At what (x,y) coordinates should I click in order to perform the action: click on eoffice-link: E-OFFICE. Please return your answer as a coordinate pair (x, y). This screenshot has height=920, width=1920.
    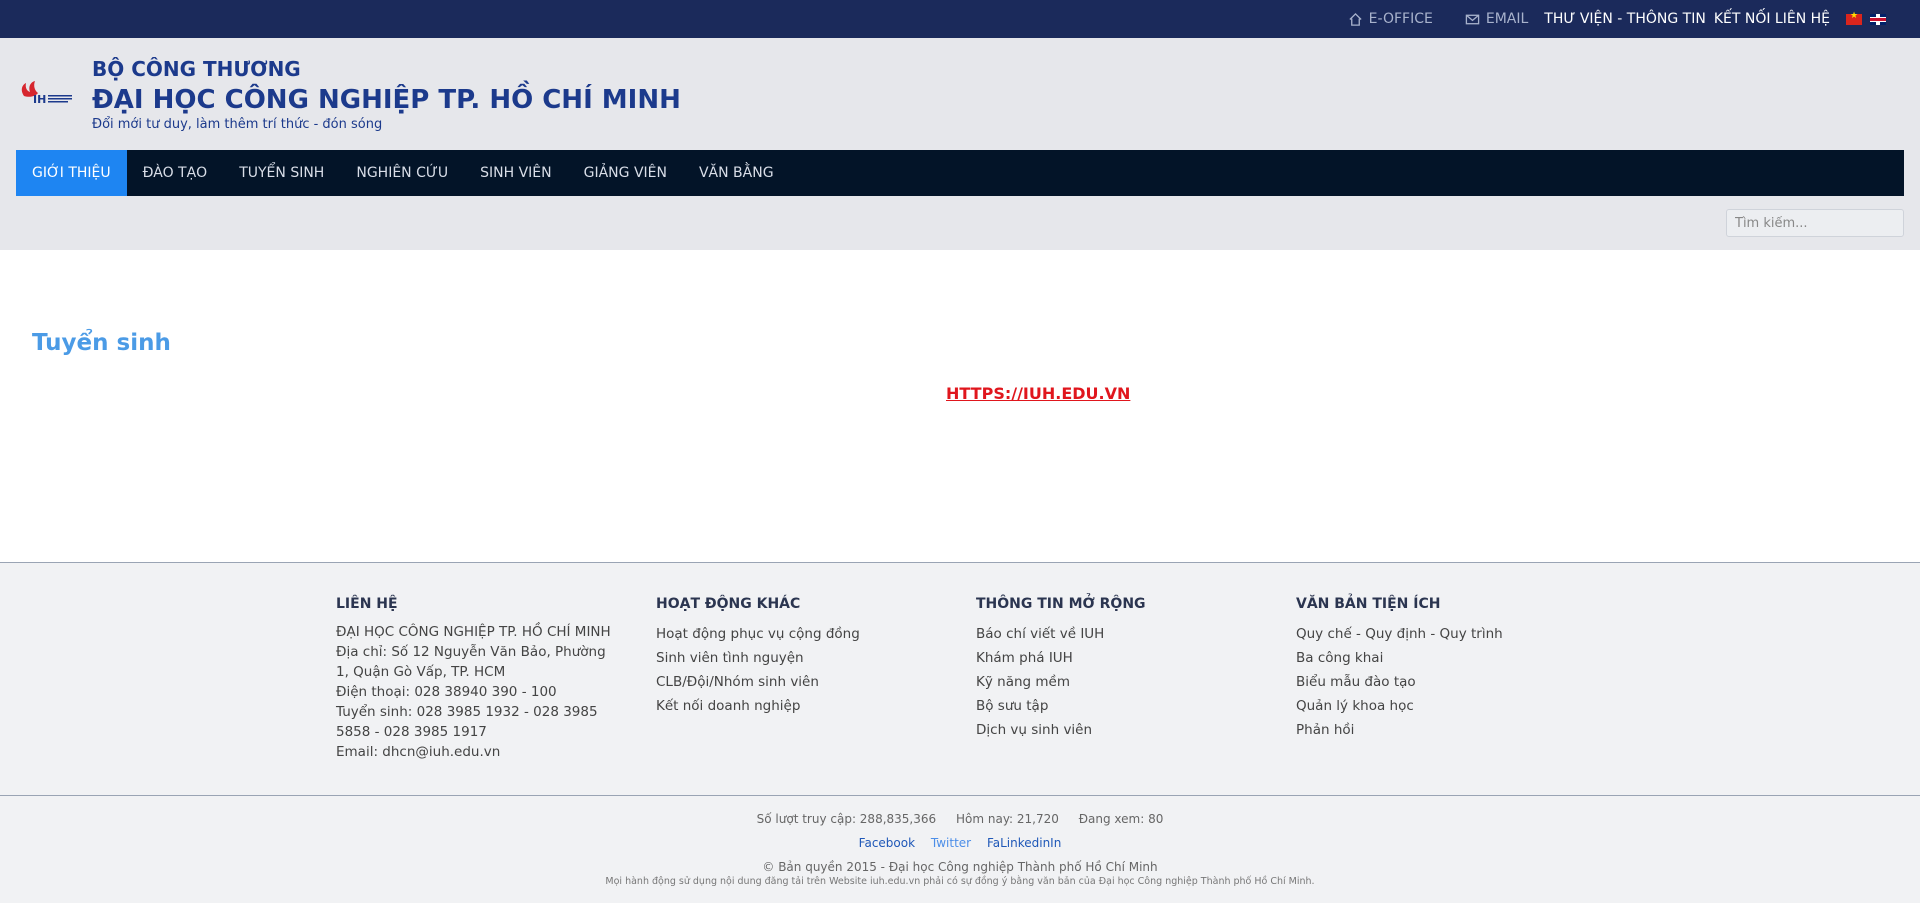
    Looking at the image, I should click on (1390, 19).